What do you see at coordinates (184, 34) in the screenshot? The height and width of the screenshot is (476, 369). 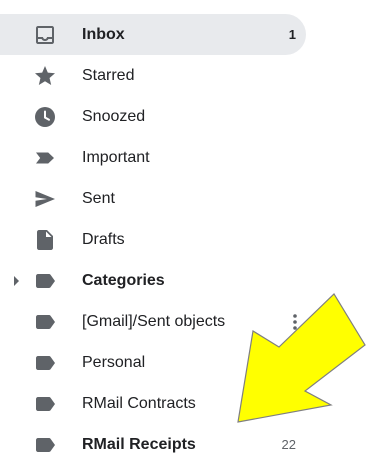 I see `nav-item-inbox: Inbox 1` at bounding box center [184, 34].